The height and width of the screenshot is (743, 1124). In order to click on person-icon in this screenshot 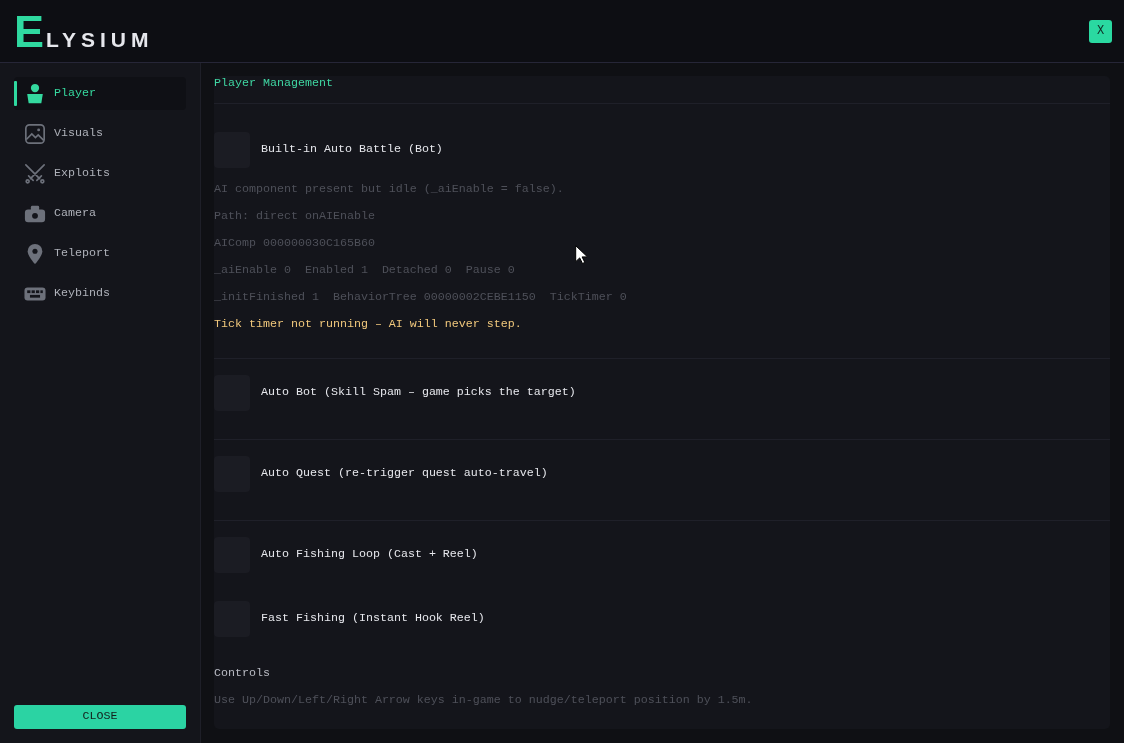, I will do `click(35, 93)`.